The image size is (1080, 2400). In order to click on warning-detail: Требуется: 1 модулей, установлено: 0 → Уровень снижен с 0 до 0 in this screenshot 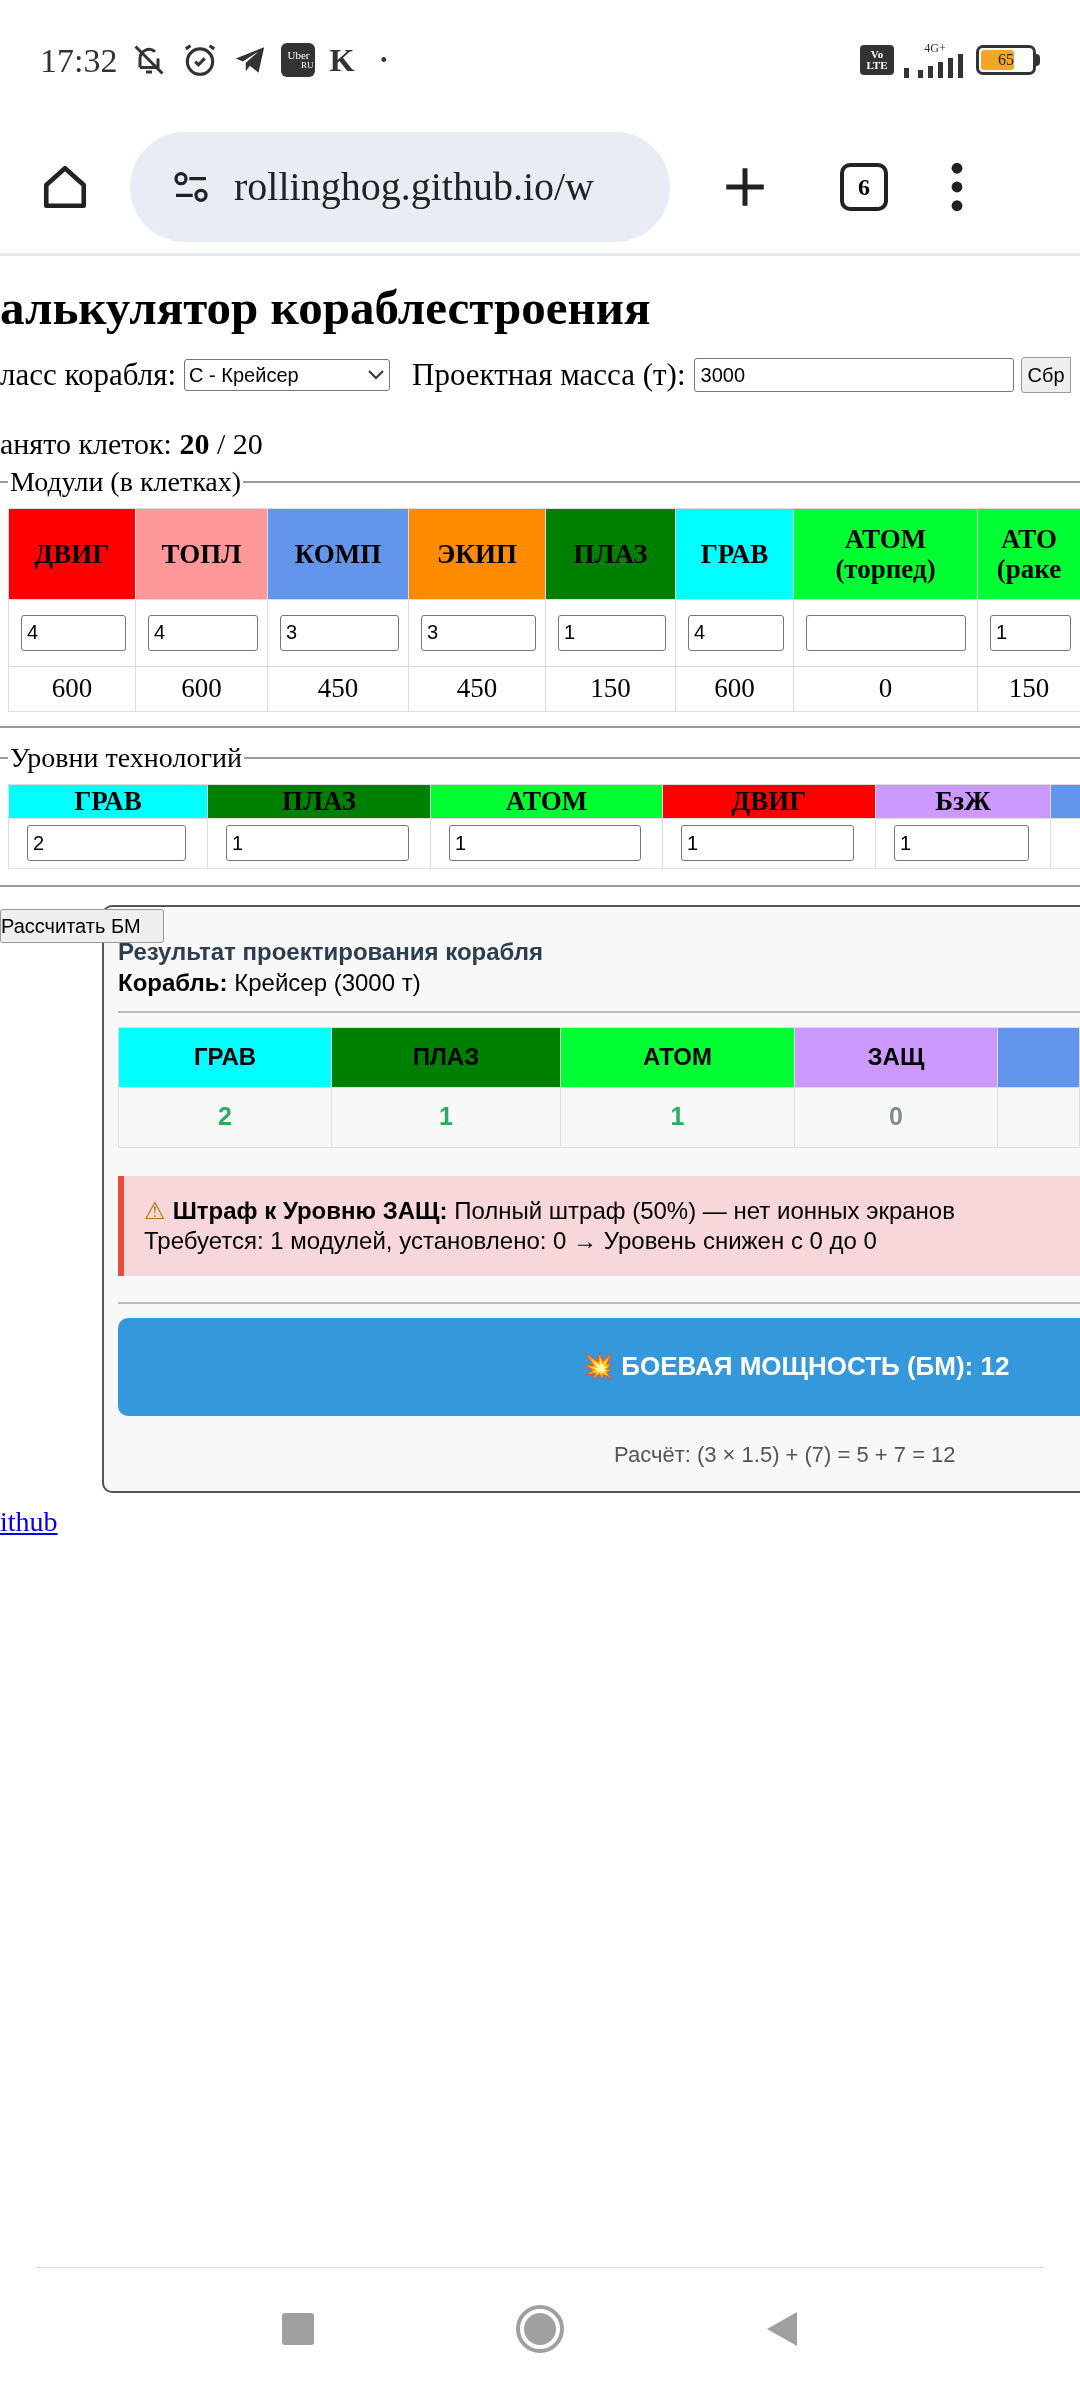, I will do `click(511, 1240)`.